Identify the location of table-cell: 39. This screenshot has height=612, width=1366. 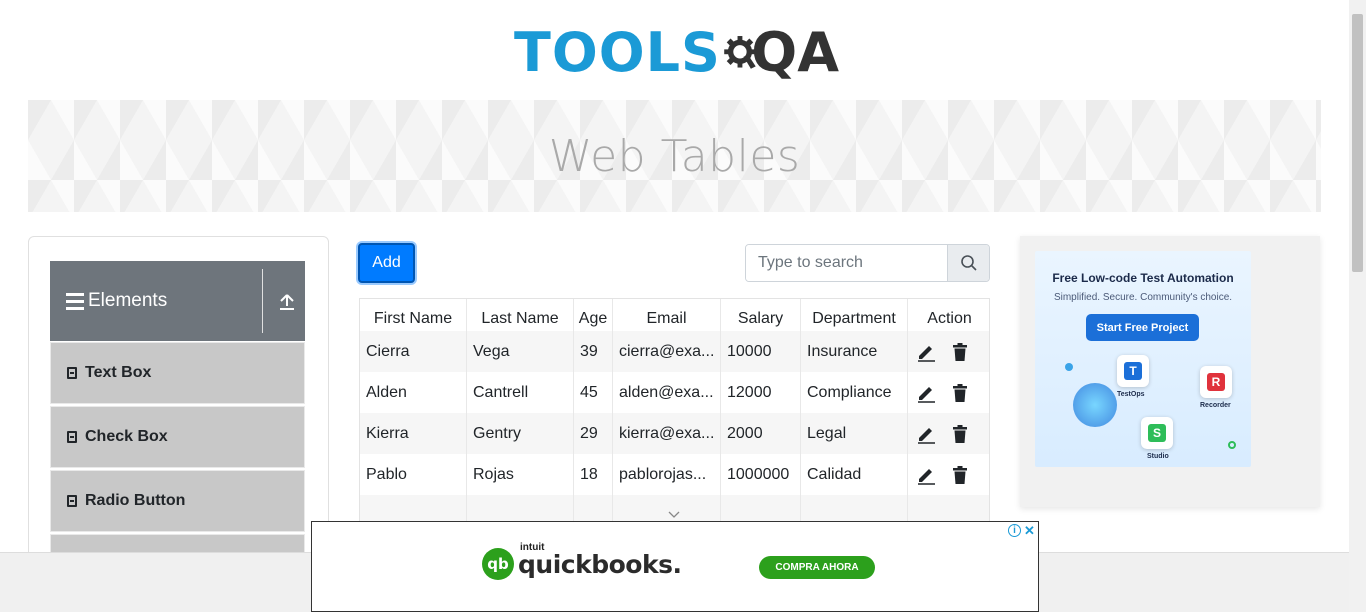
(593, 351).